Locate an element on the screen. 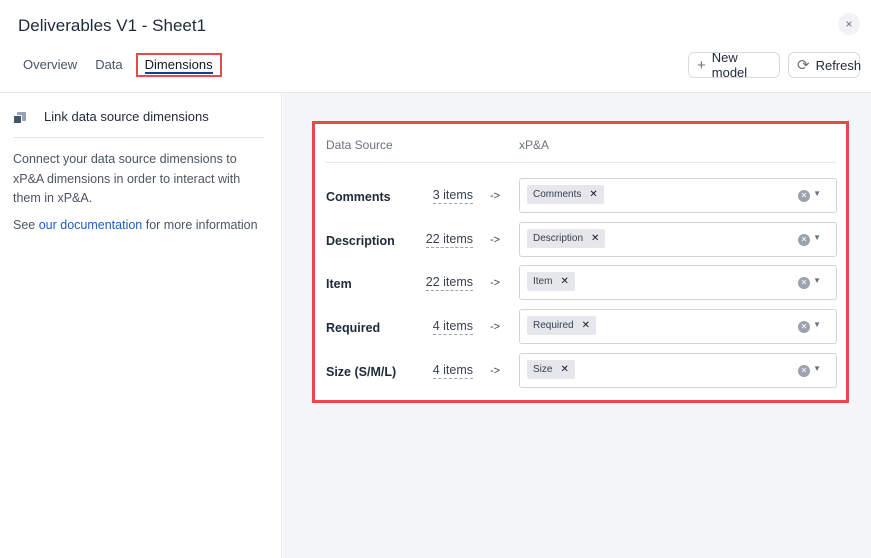 This screenshot has width=871, height=558. selected-dimension-chip: Size ✕ is located at coordinates (551, 369).